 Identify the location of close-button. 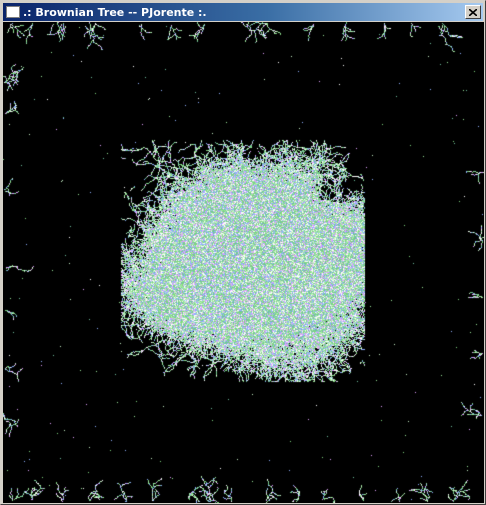
(473, 12).